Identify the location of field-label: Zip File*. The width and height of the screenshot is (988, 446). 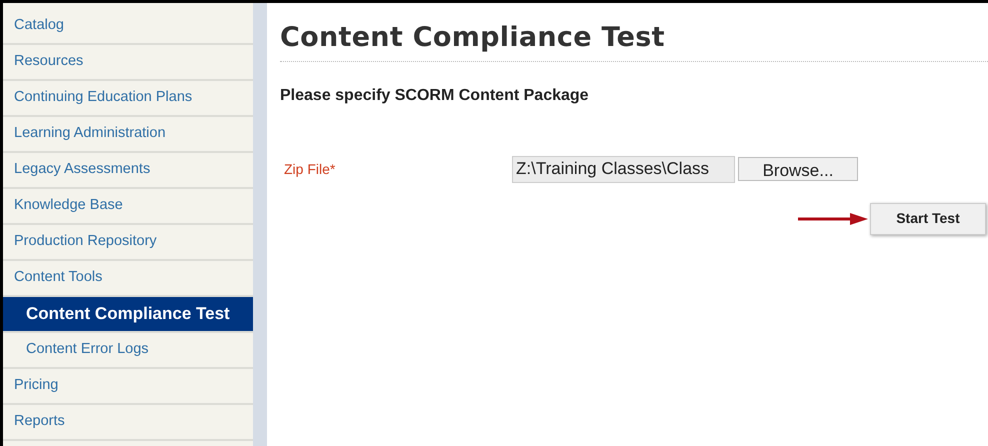
(309, 169).